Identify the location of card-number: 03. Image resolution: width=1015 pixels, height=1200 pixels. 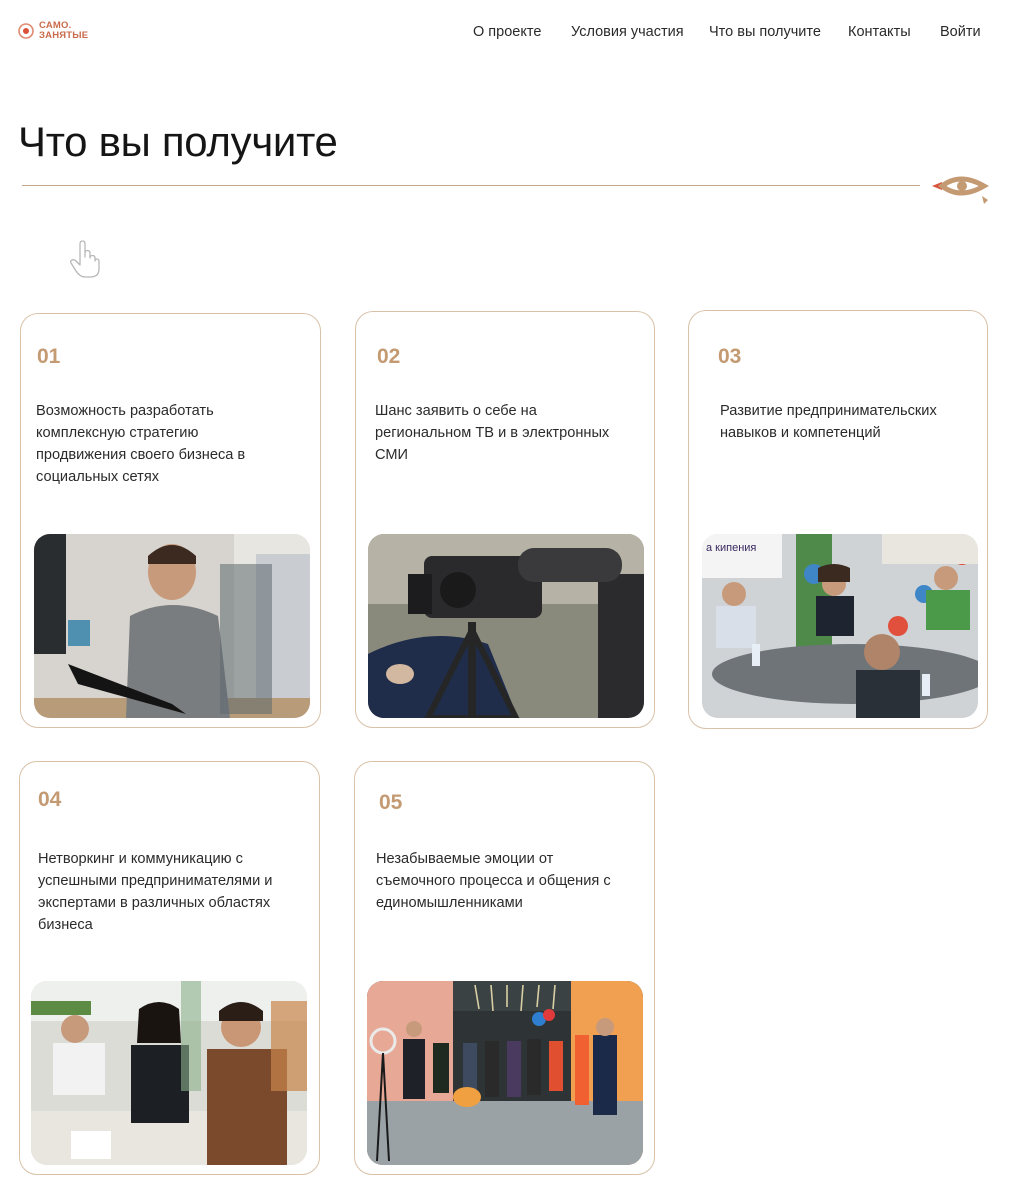
(730, 356).